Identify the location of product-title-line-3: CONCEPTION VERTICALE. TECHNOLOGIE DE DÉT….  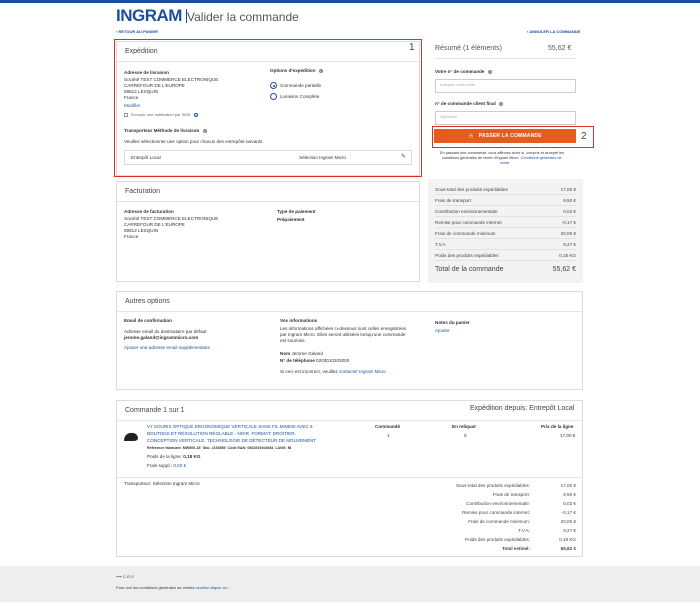
(231, 441).